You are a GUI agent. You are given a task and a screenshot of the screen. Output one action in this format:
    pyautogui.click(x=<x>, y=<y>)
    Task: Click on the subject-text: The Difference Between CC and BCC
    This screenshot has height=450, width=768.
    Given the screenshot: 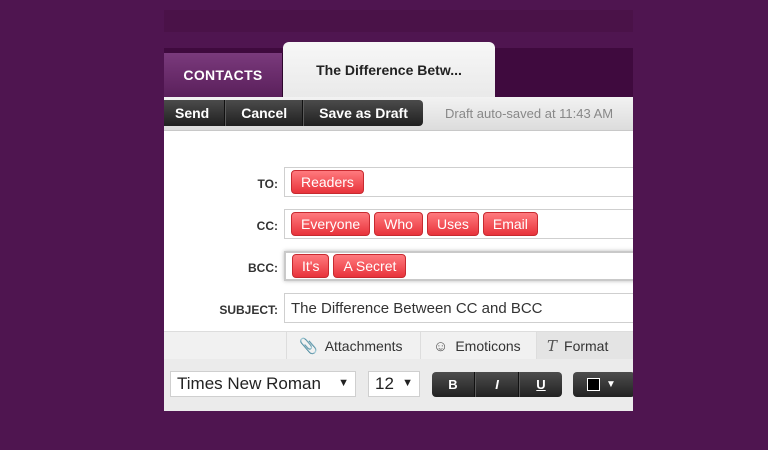 What is the action you would take?
    pyautogui.click(x=417, y=308)
    